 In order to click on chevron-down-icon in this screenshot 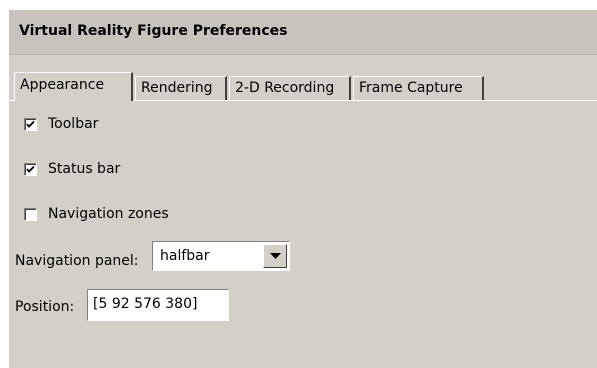, I will do `click(275, 256)`.